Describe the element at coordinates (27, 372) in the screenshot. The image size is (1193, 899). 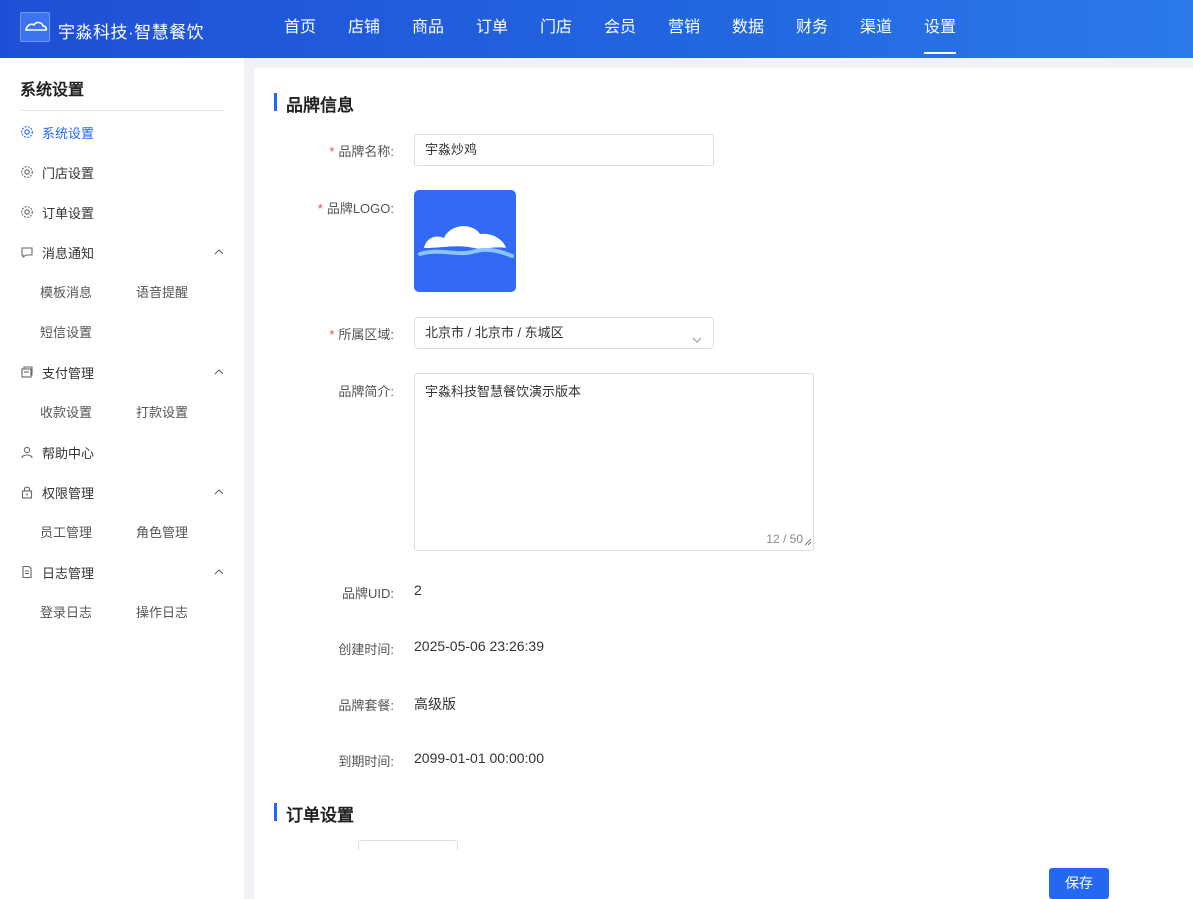
I see `wallet-icon` at that location.